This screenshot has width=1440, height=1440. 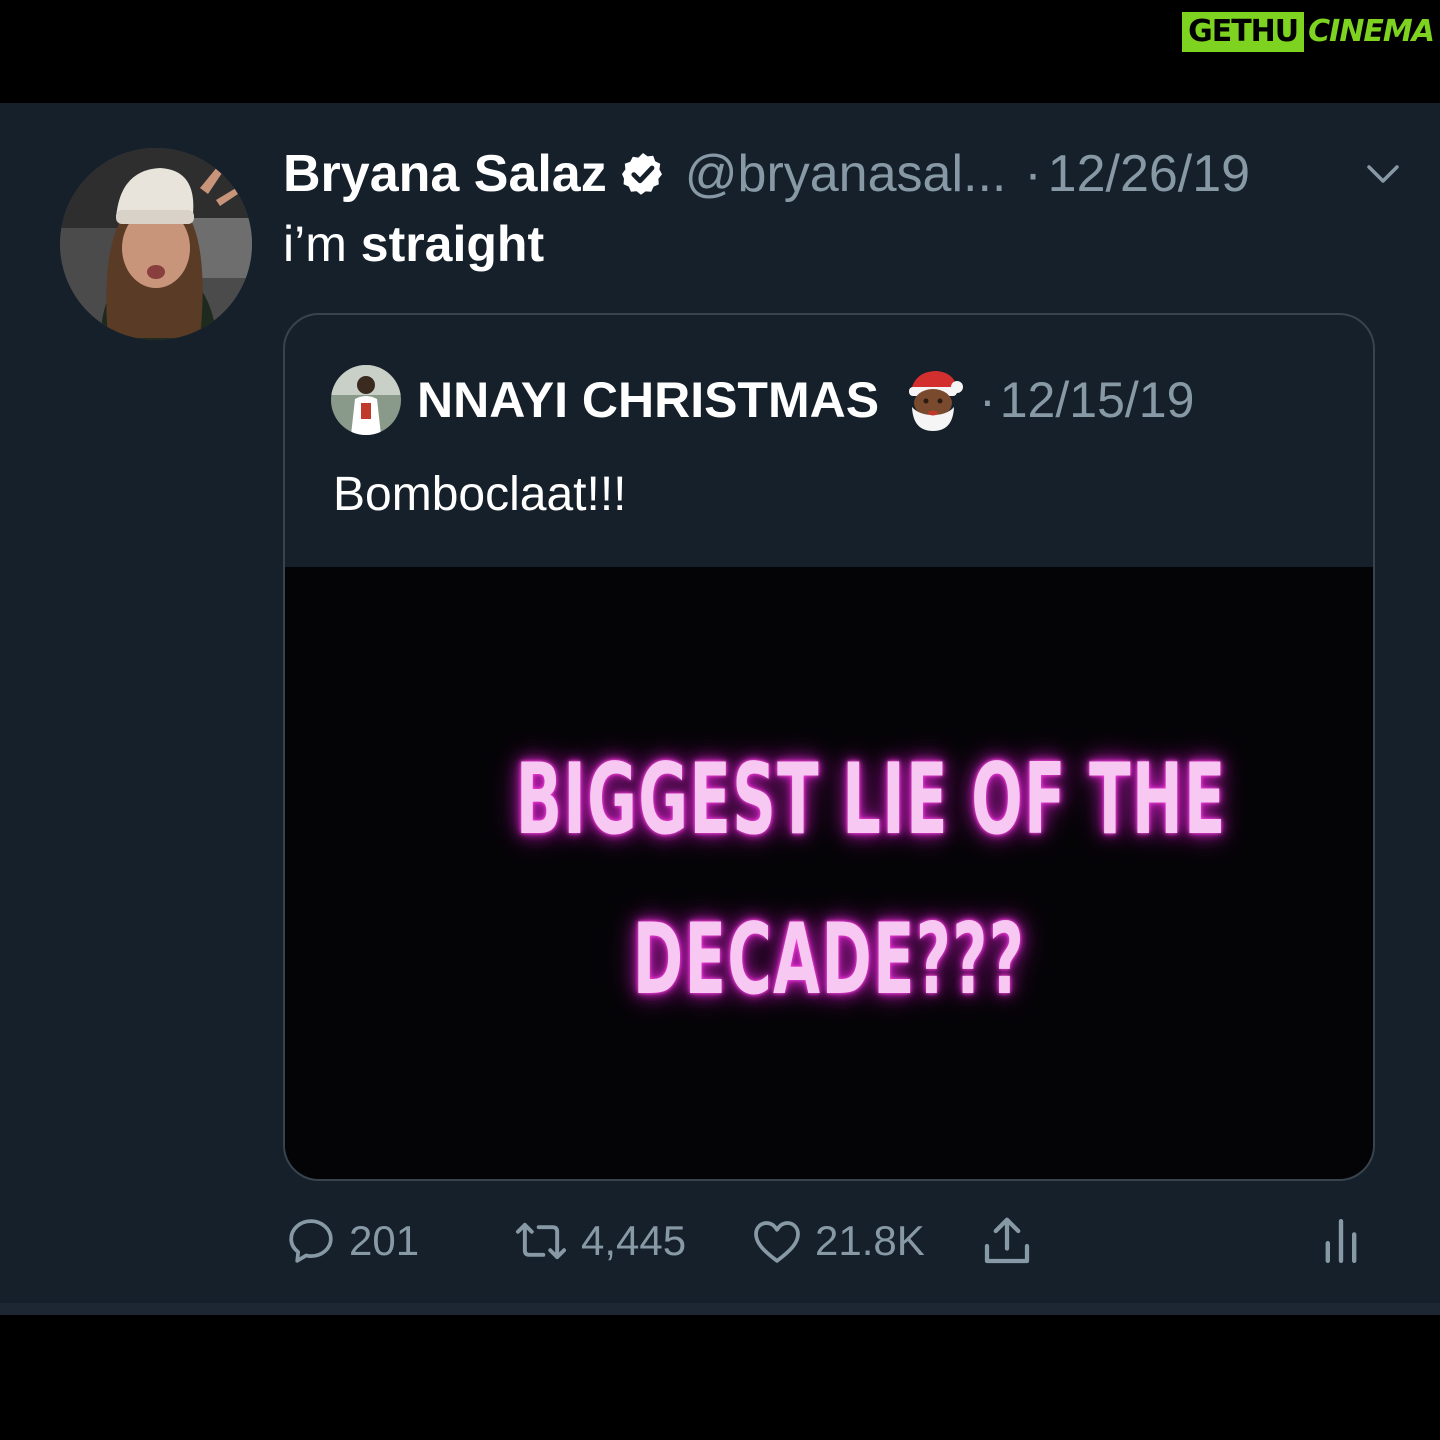 I want to click on reply-icon, so click(x=311, y=1241).